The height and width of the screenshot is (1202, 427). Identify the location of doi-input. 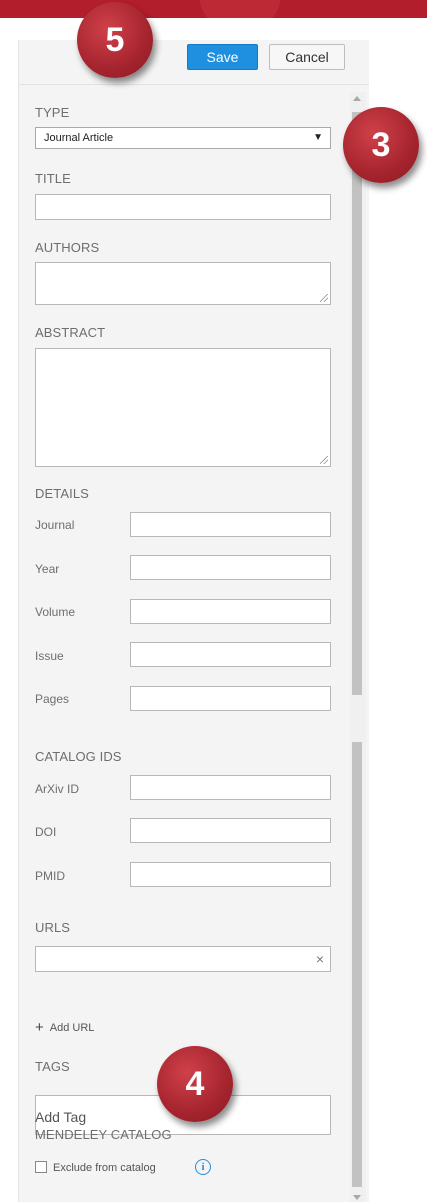
(230, 830).